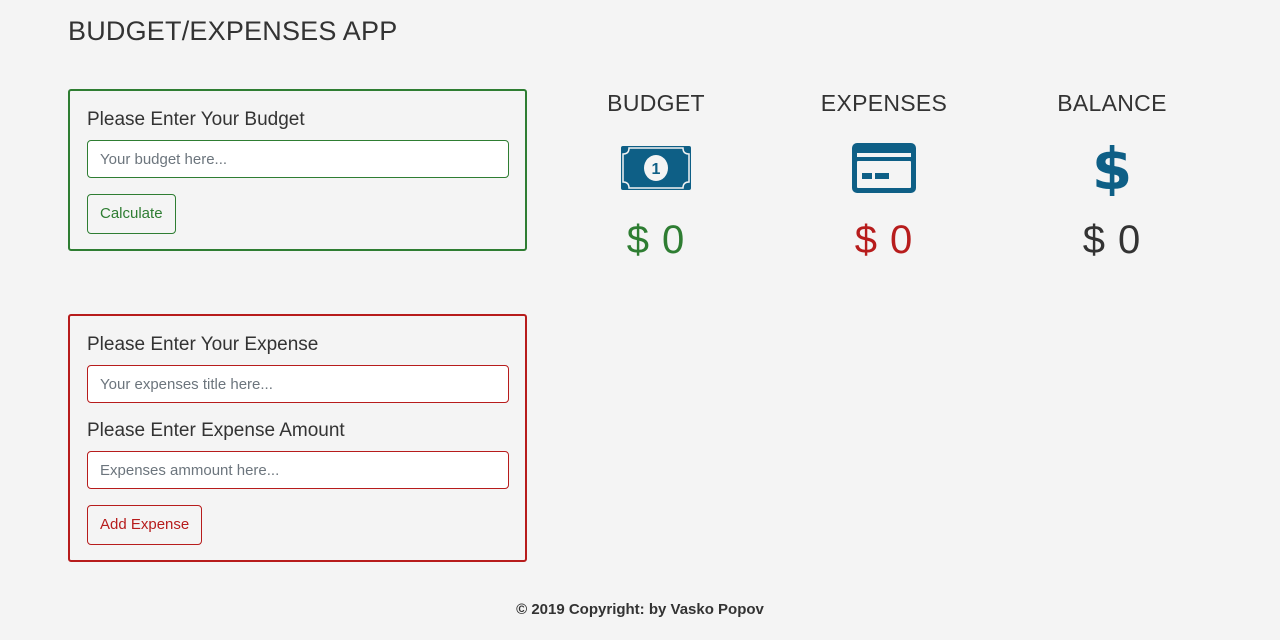  I want to click on budget-stat: BUDGET 1 $ 0, so click(656, 176).